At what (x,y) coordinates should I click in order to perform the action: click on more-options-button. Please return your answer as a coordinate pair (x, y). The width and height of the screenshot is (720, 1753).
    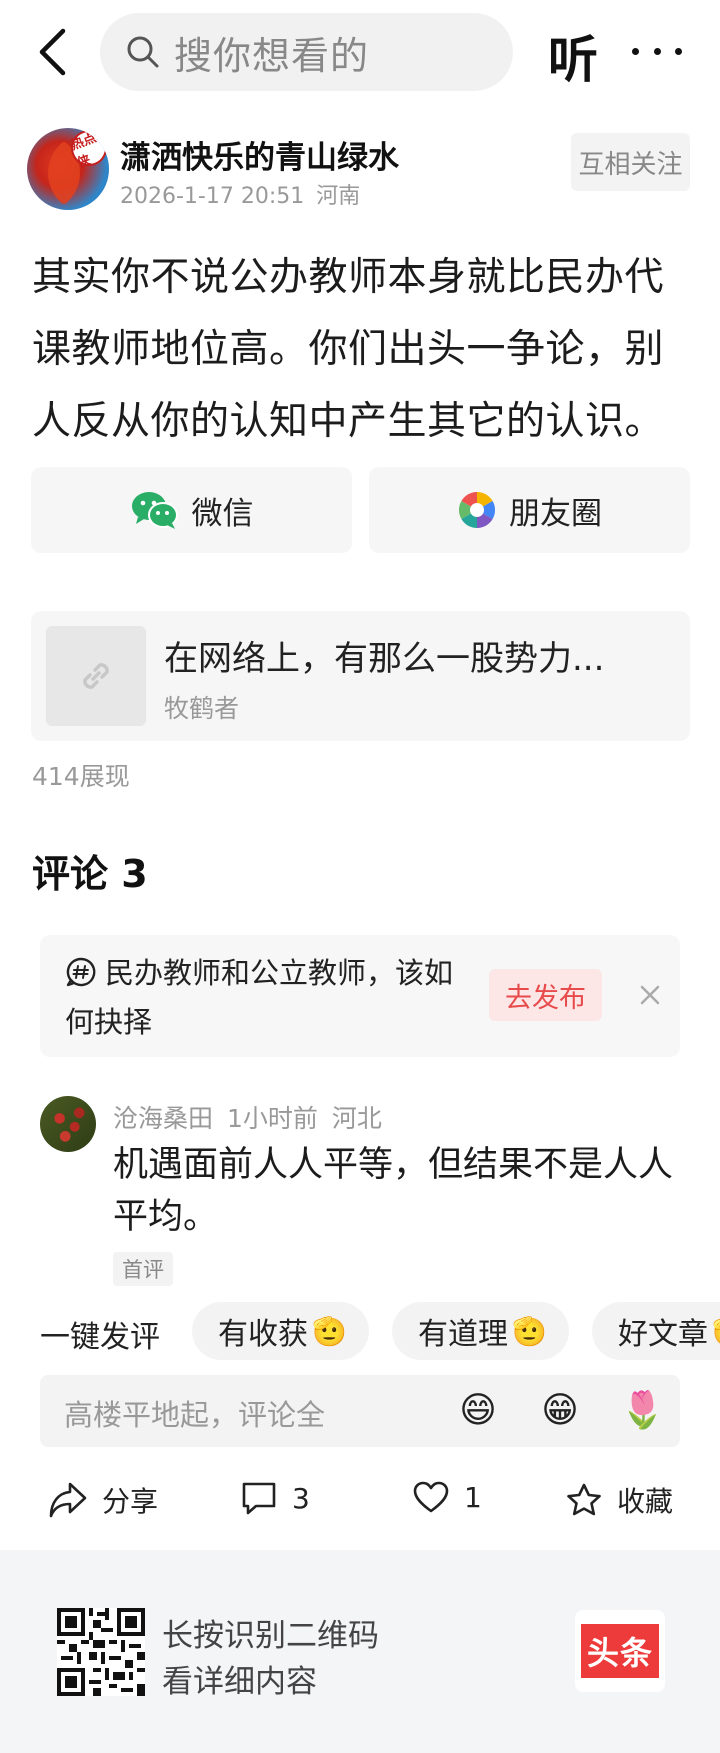
    Looking at the image, I should click on (657, 51).